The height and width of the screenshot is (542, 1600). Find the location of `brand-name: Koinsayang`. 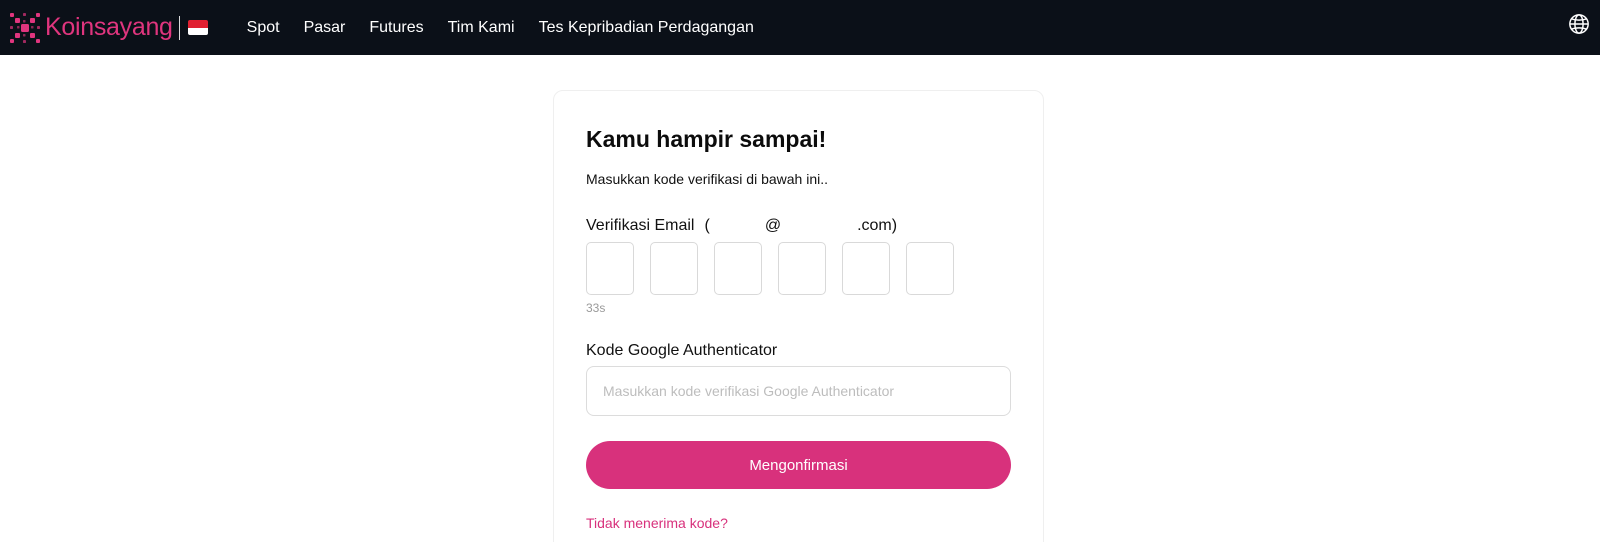

brand-name: Koinsayang is located at coordinates (109, 27).